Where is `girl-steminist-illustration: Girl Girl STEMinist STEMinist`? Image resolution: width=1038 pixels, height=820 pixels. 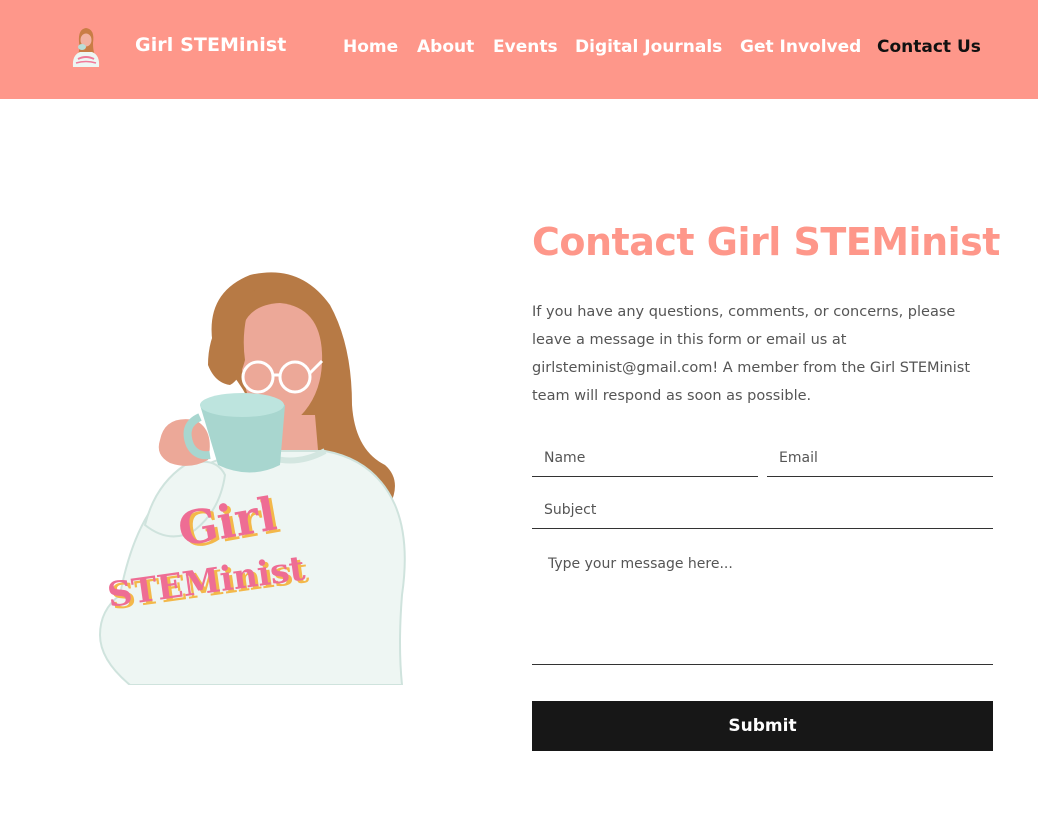 girl-steminist-illustration: Girl Girl STEMinist STEMinist is located at coordinates (252, 478).